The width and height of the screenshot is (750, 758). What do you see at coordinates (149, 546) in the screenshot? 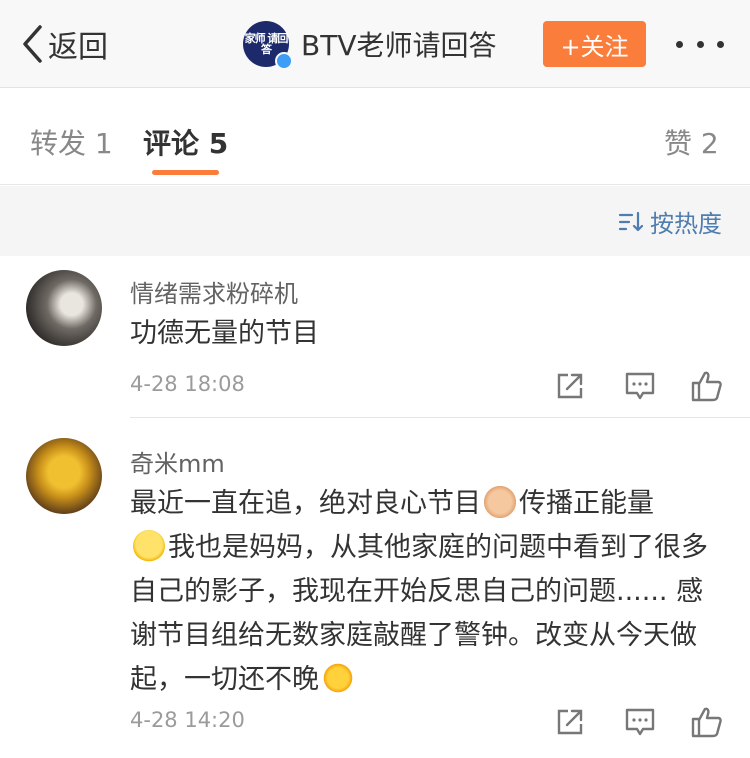
I see `smile-emoji-icon` at bounding box center [149, 546].